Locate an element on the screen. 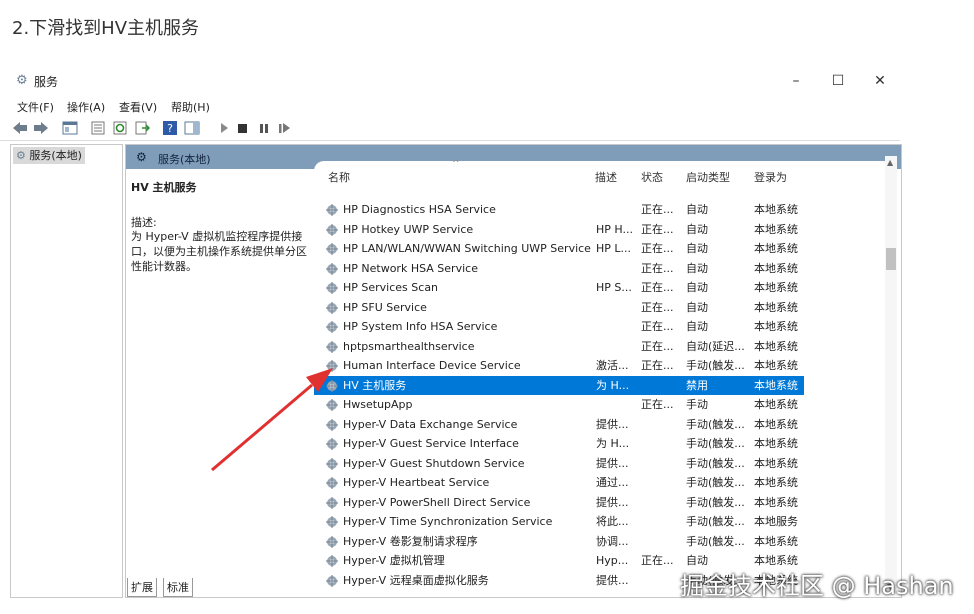  menu-help: 帮助(H) is located at coordinates (190, 107).